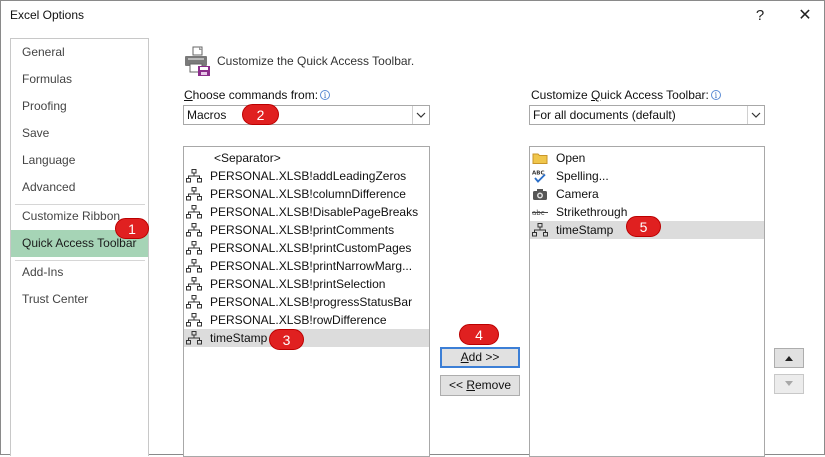 This screenshot has width=825, height=457. Describe the element at coordinates (55, 299) in the screenshot. I see `sidebar-item-label: Trust Center` at that location.